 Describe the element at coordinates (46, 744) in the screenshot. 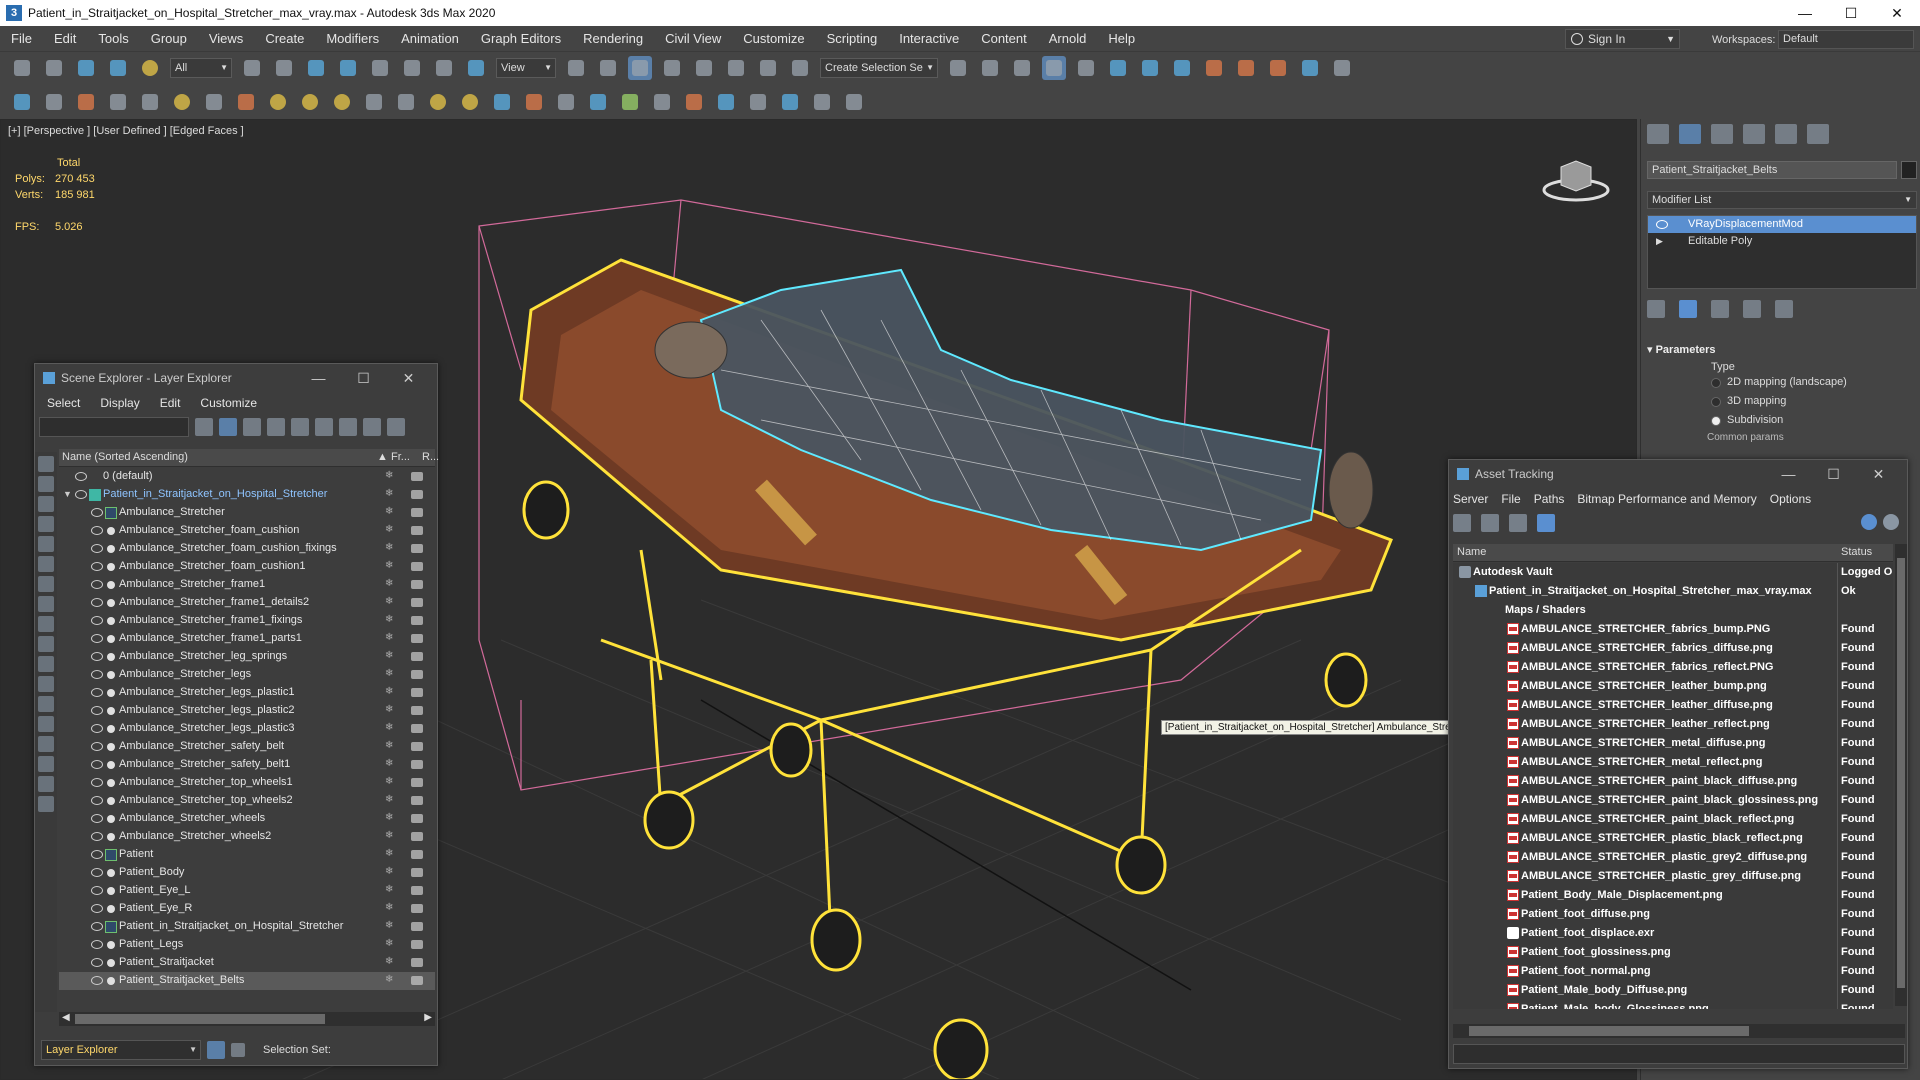

I see `display-invert-icon` at that location.